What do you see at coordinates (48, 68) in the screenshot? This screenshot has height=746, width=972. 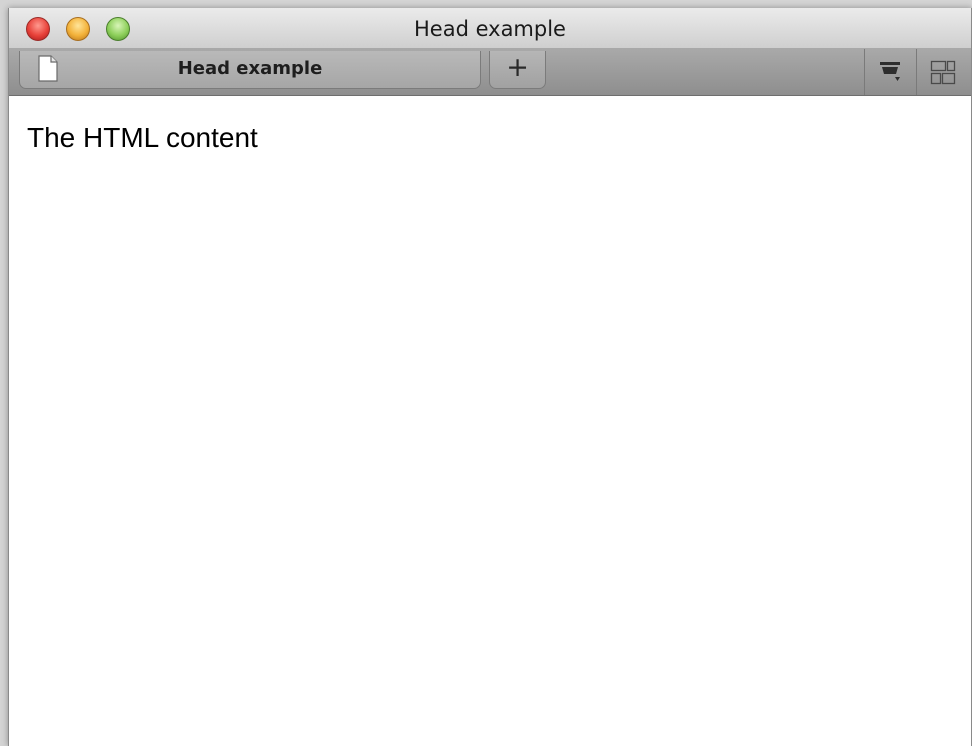 I see `document-icon` at bounding box center [48, 68].